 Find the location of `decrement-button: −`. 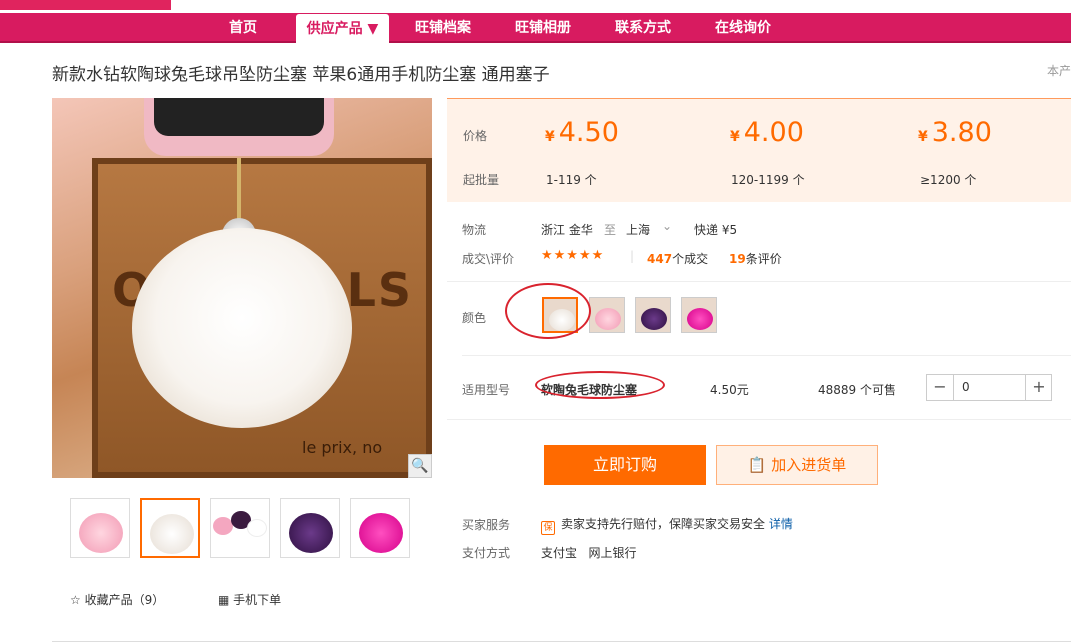

decrement-button: − is located at coordinates (940, 387).